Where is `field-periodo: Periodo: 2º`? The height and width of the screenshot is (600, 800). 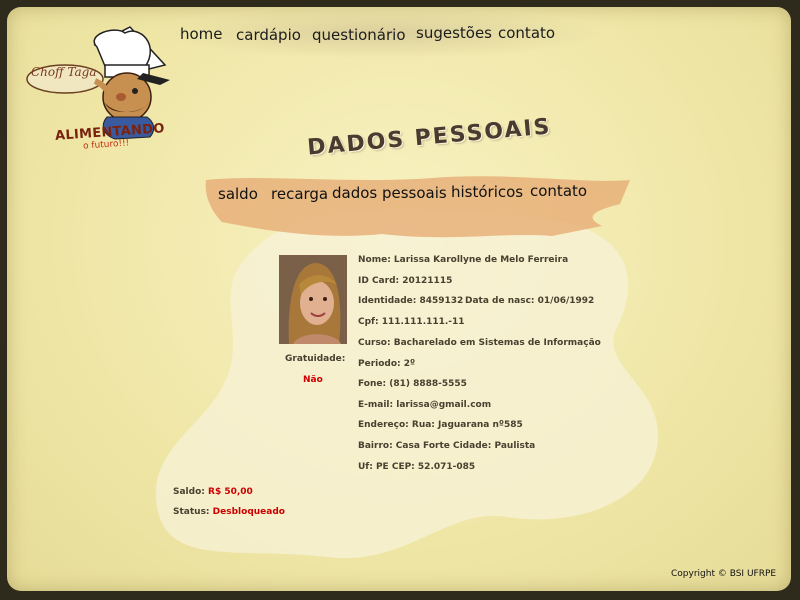
field-periodo: Periodo: 2º is located at coordinates (387, 364).